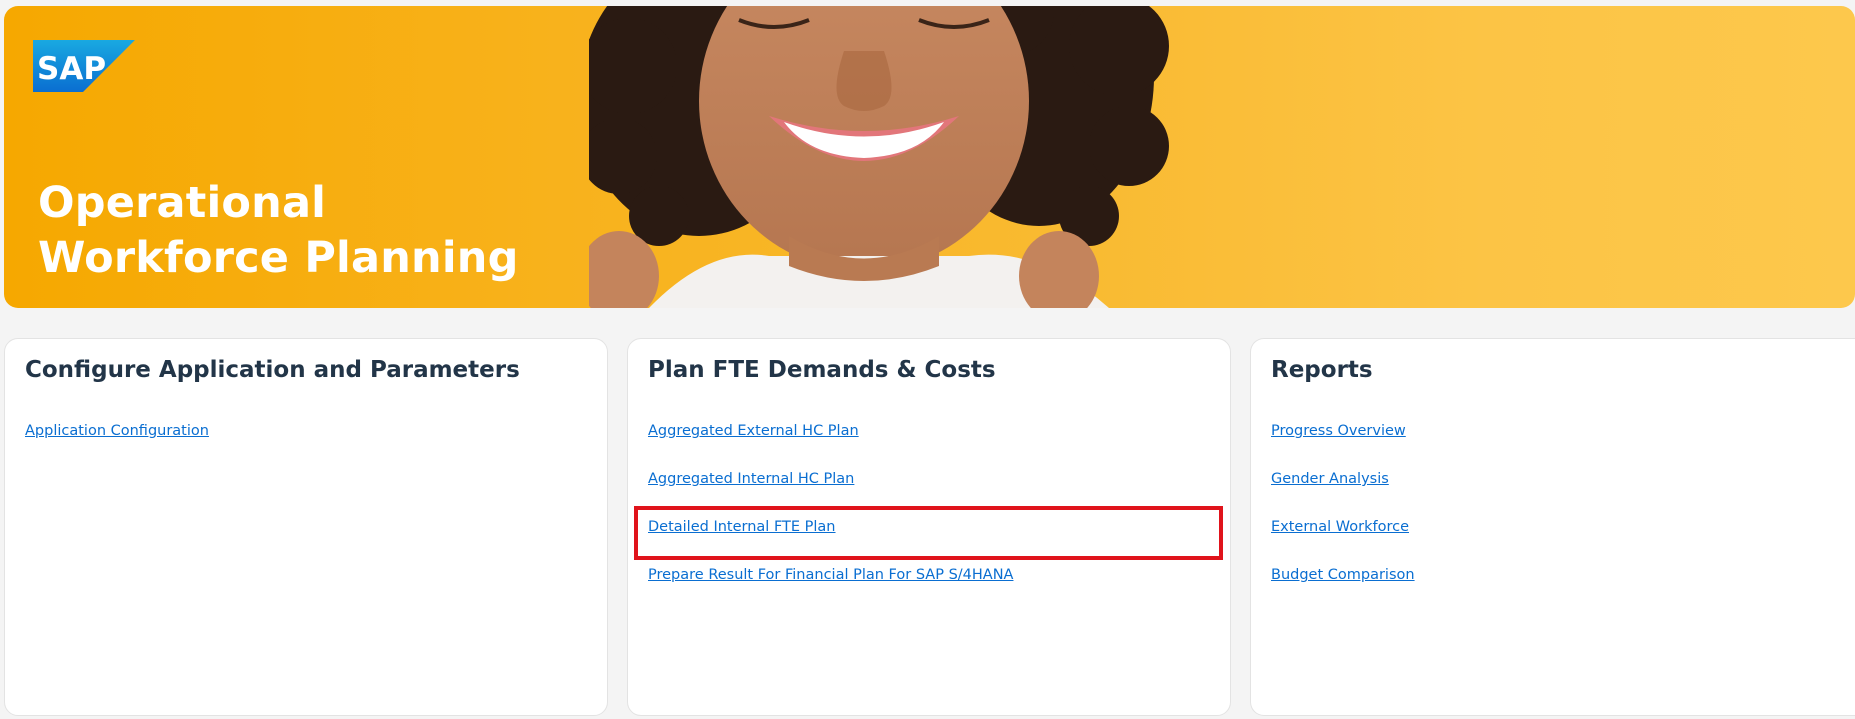  I want to click on list-item: Aggregated External HC Plan, so click(830, 446).